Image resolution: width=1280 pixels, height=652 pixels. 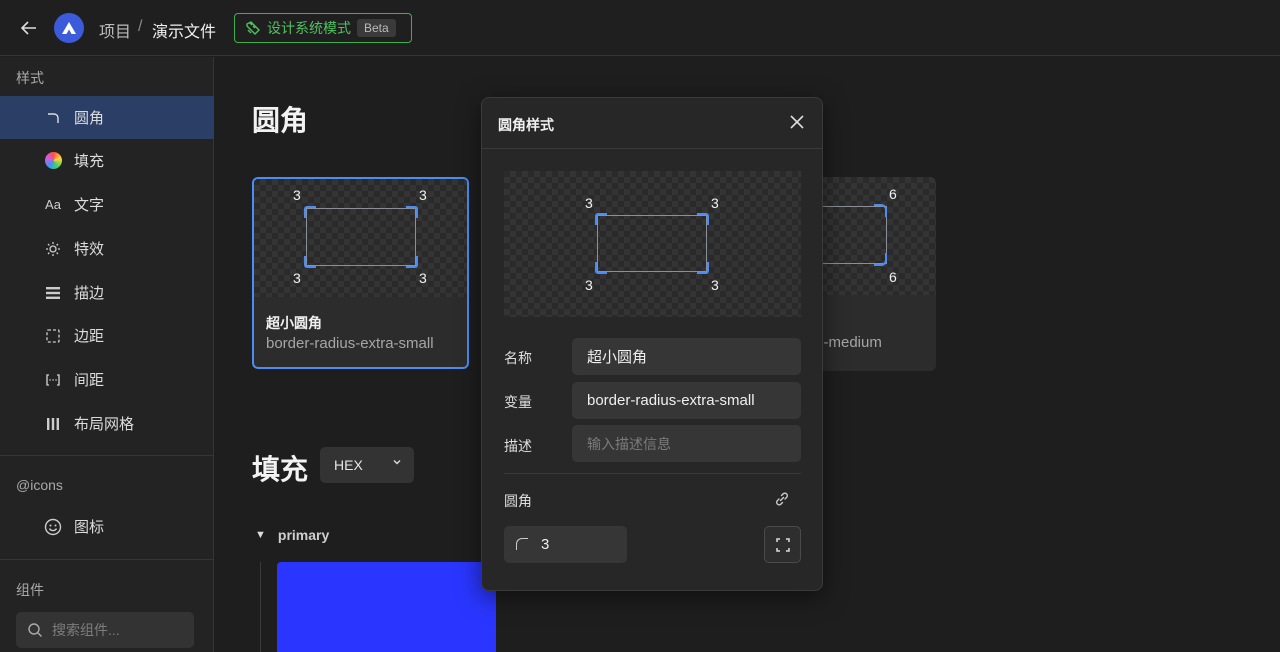 What do you see at coordinates (640, 28) in the screenshot?
I see `top-bar: 项目 / 演示文件 设计系统模式 Beta` at bounding box center [640, 28].